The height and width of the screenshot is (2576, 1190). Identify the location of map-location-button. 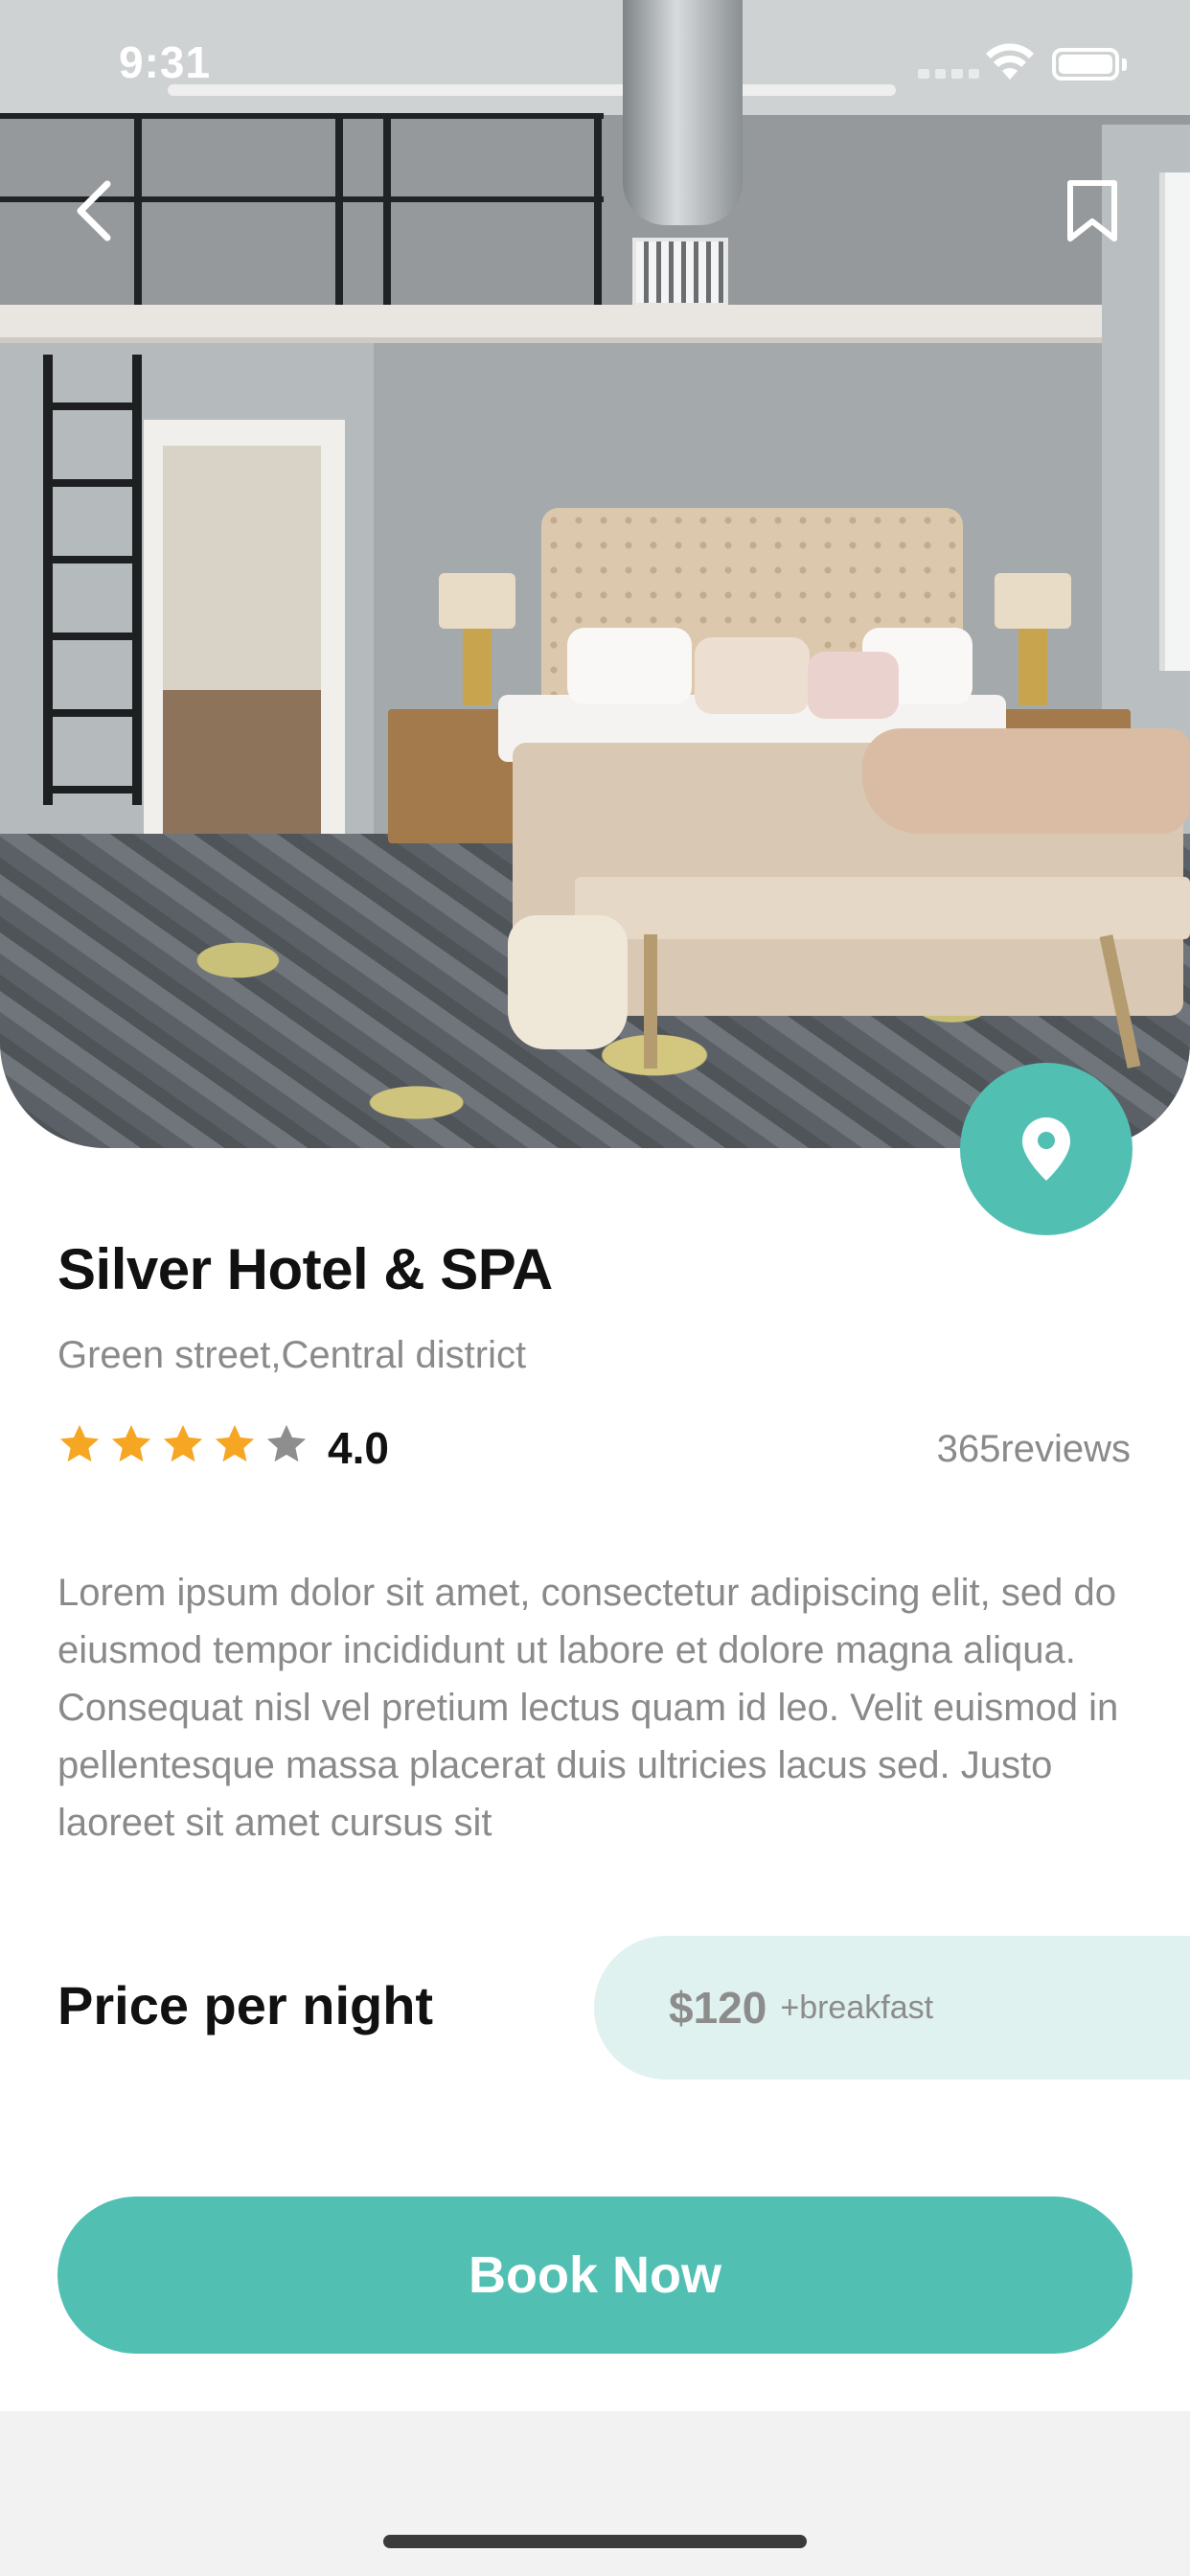
(1046, 1149).